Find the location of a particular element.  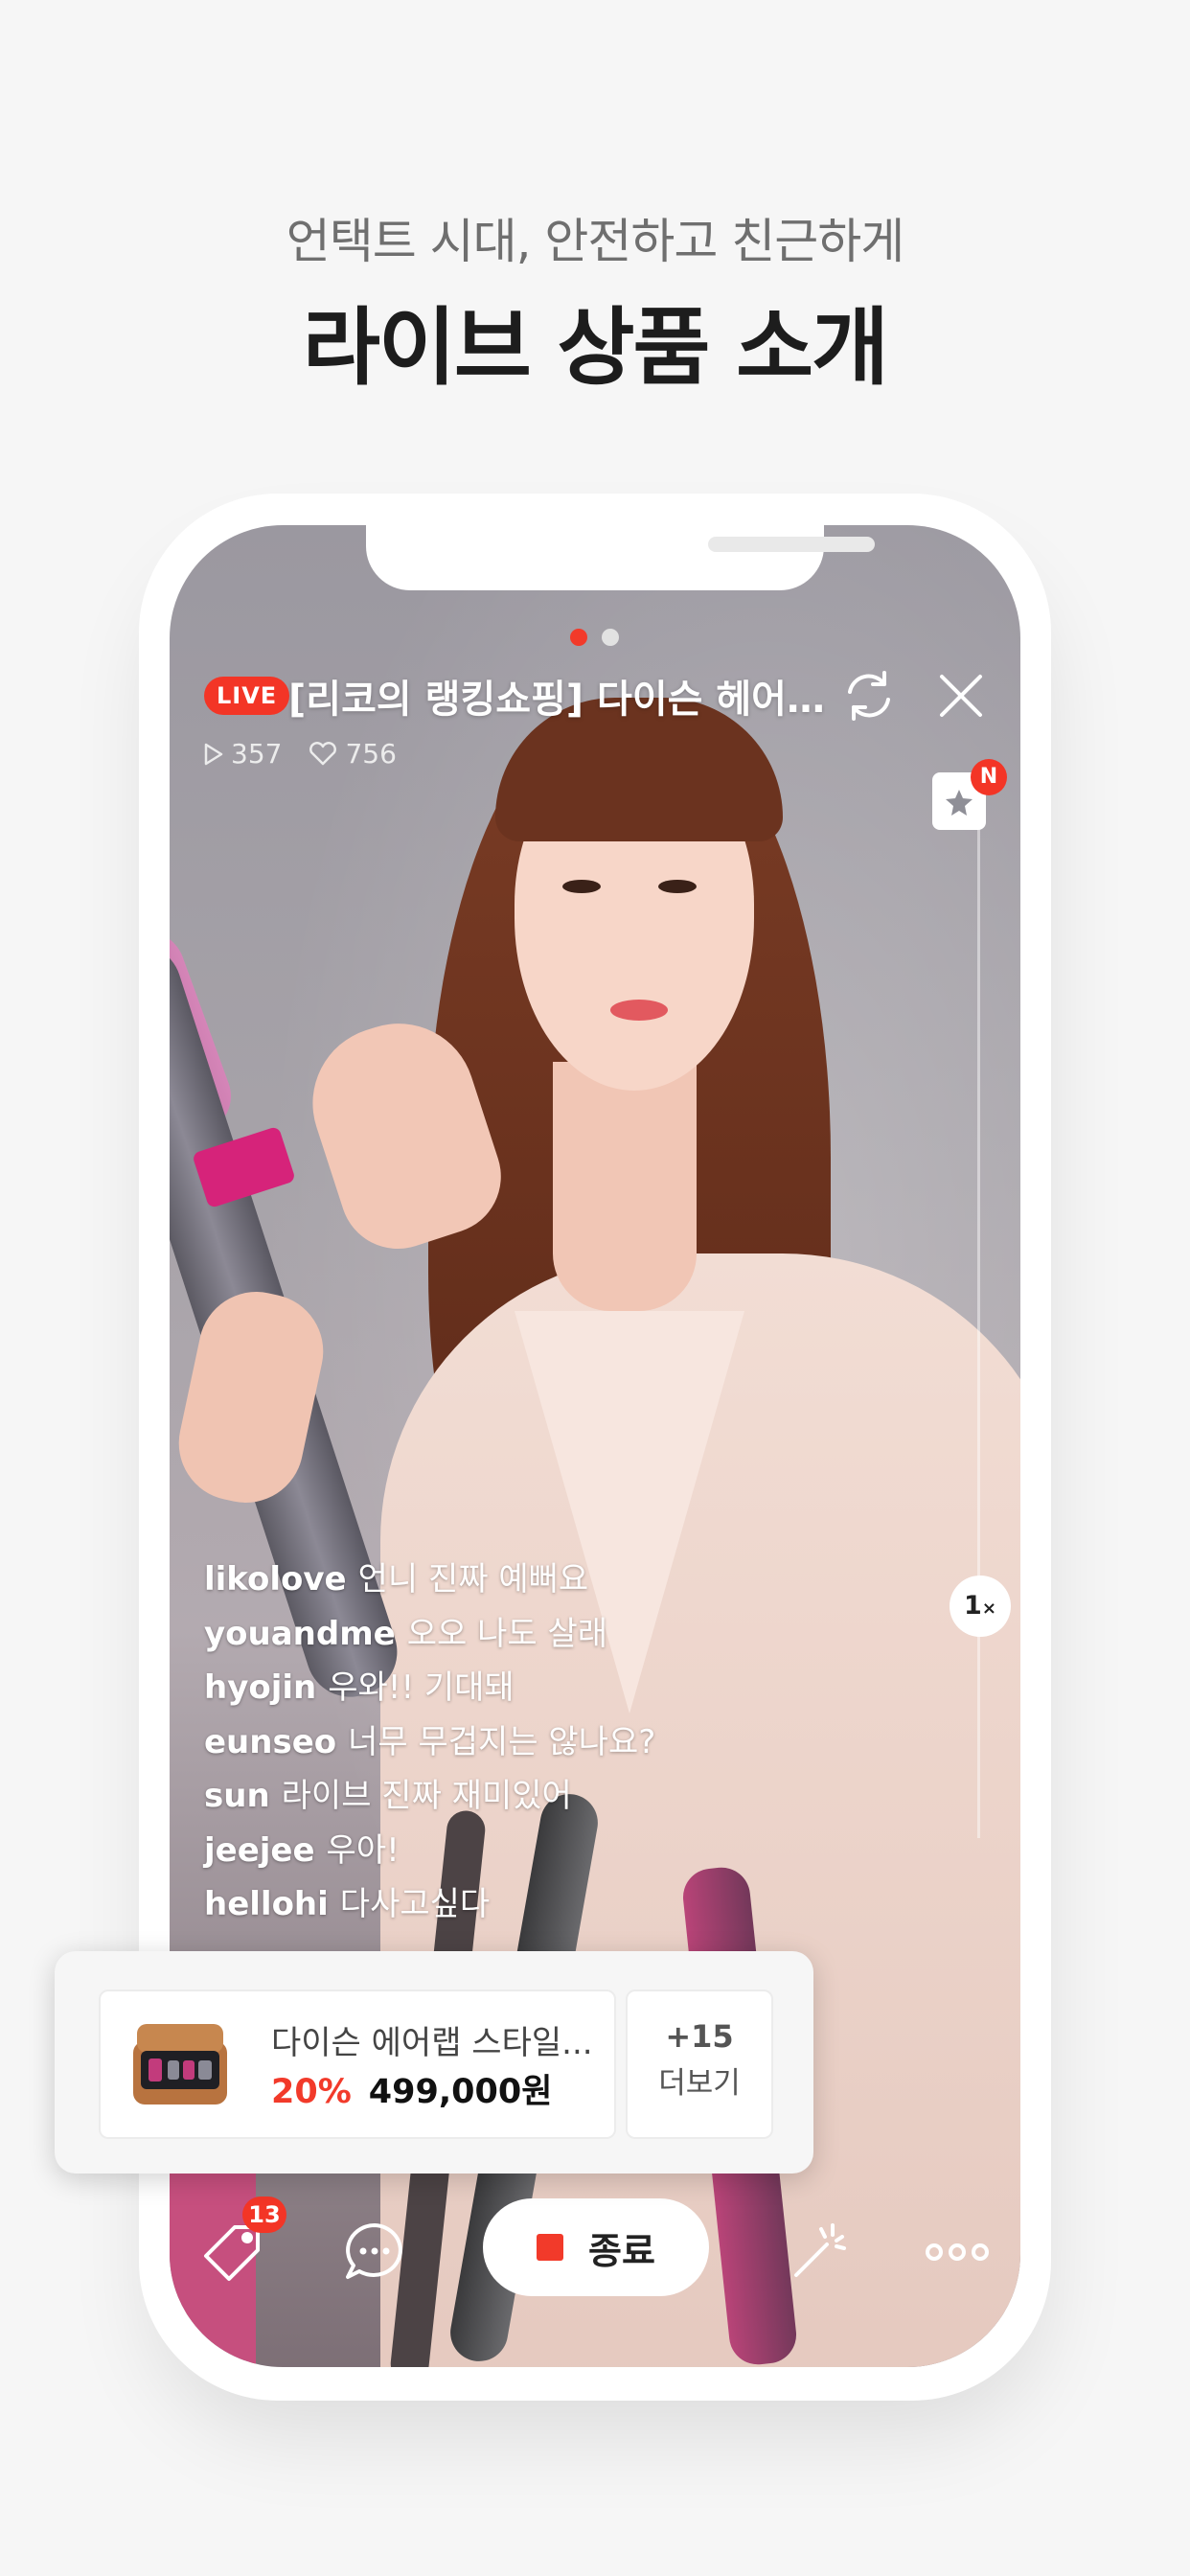

product-card: 다이슨 에어랩 스타일... 20% 499,000원 +15 더보기 is located at coordinates (434, 2062).